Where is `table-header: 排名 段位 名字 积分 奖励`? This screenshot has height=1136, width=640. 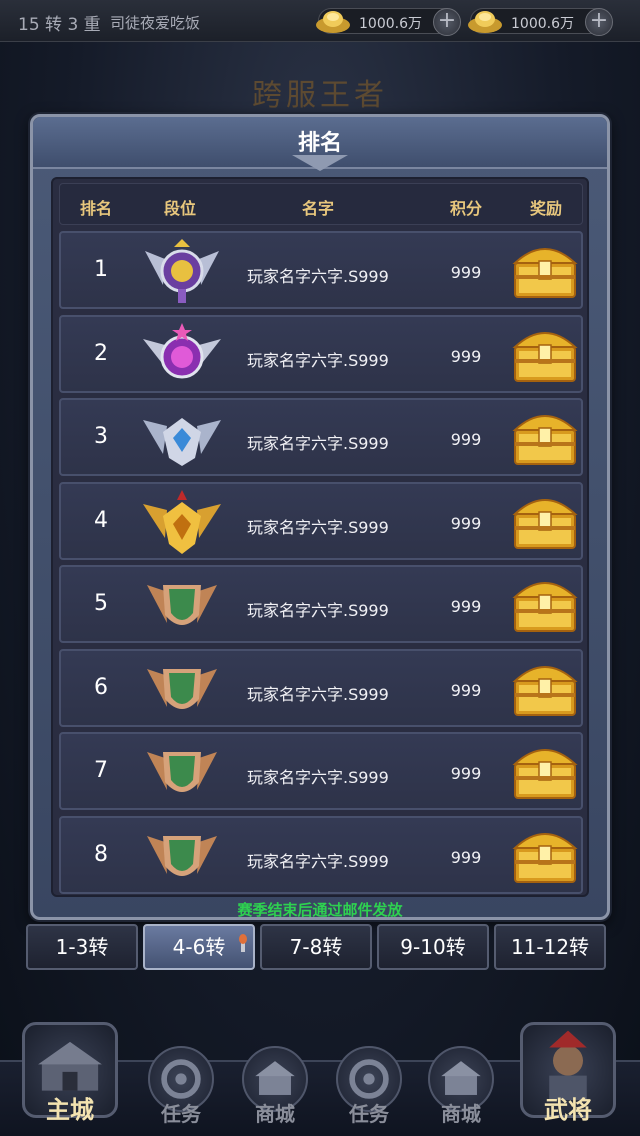 table-header: 排名 段位 名字 积分 奖励 is located at coordinates (321, 204).